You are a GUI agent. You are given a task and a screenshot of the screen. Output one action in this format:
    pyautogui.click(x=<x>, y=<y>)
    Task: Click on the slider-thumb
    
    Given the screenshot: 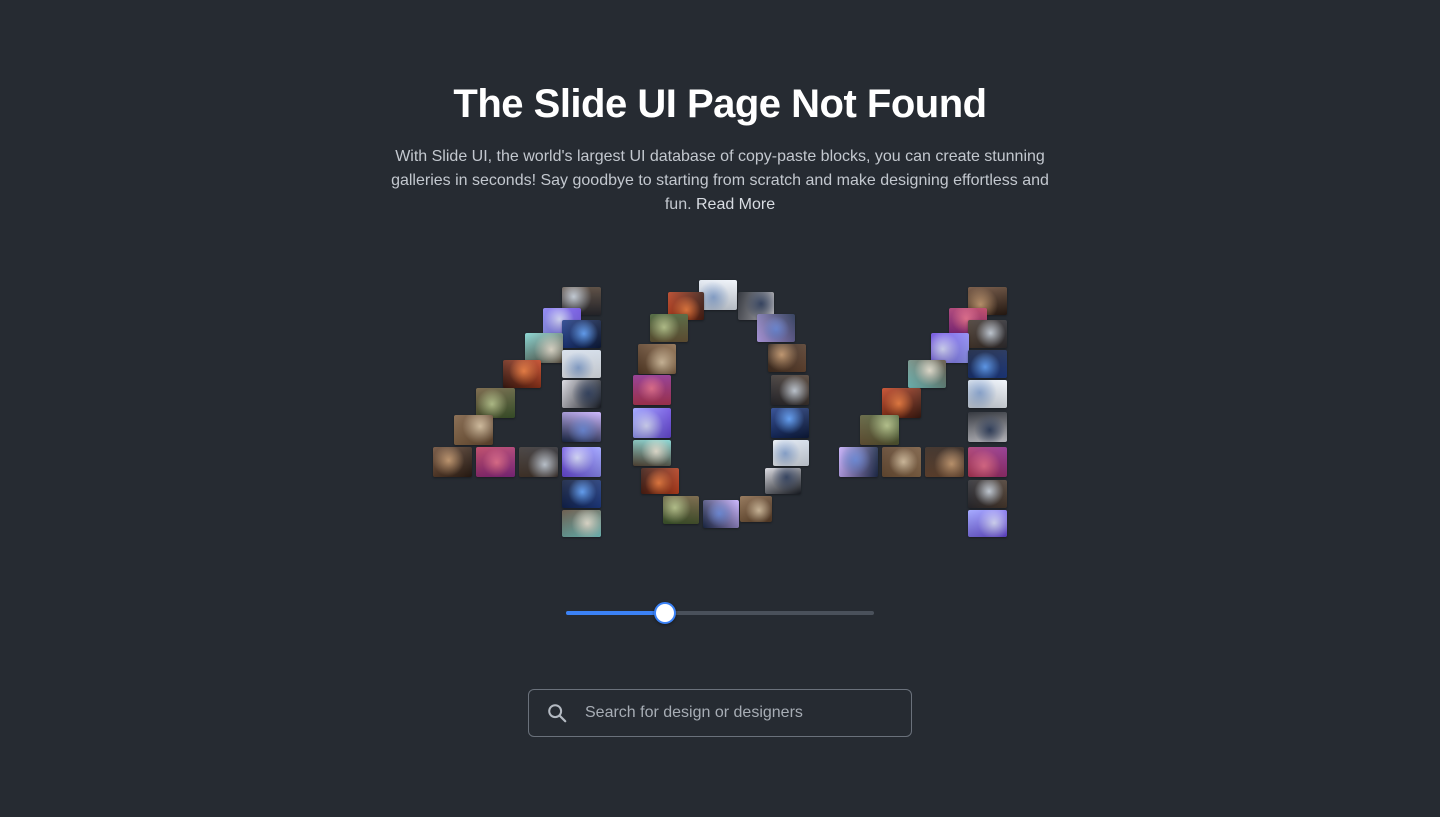 What is the action you would take?
    pyautogui.click(x=664, y=613)
    